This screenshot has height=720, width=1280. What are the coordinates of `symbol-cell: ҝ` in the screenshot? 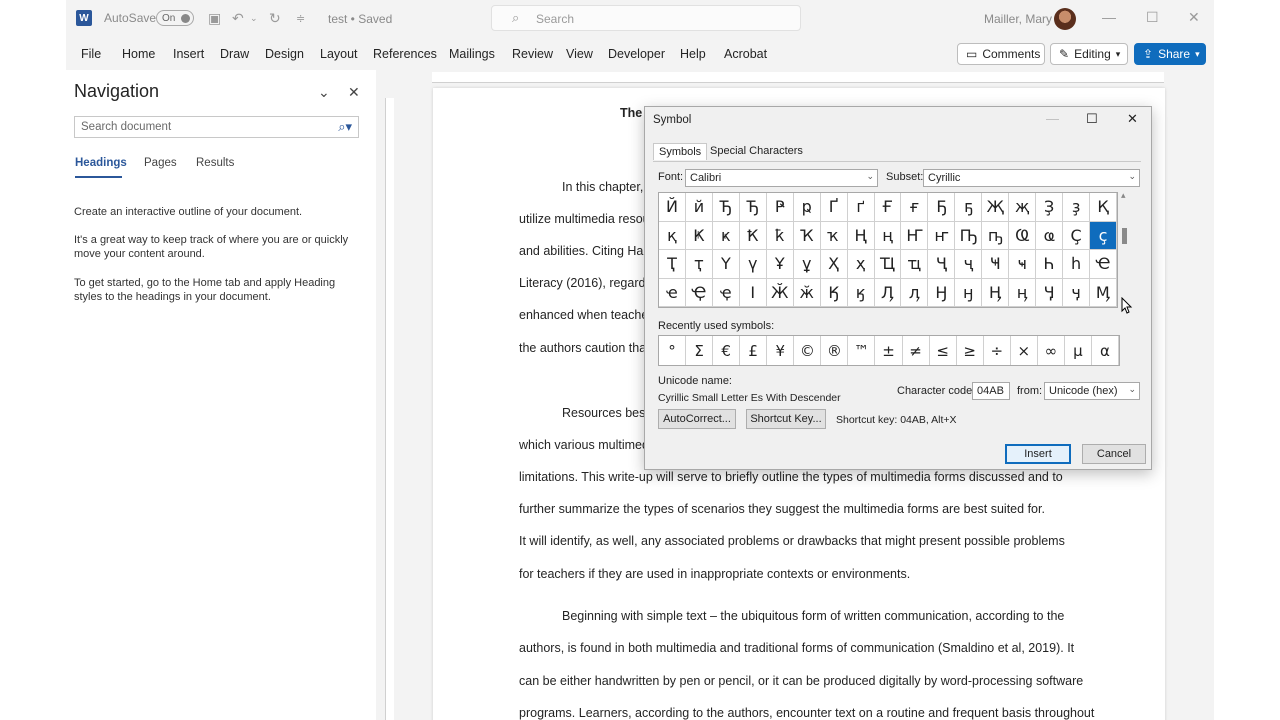 It's located at (726, 235).